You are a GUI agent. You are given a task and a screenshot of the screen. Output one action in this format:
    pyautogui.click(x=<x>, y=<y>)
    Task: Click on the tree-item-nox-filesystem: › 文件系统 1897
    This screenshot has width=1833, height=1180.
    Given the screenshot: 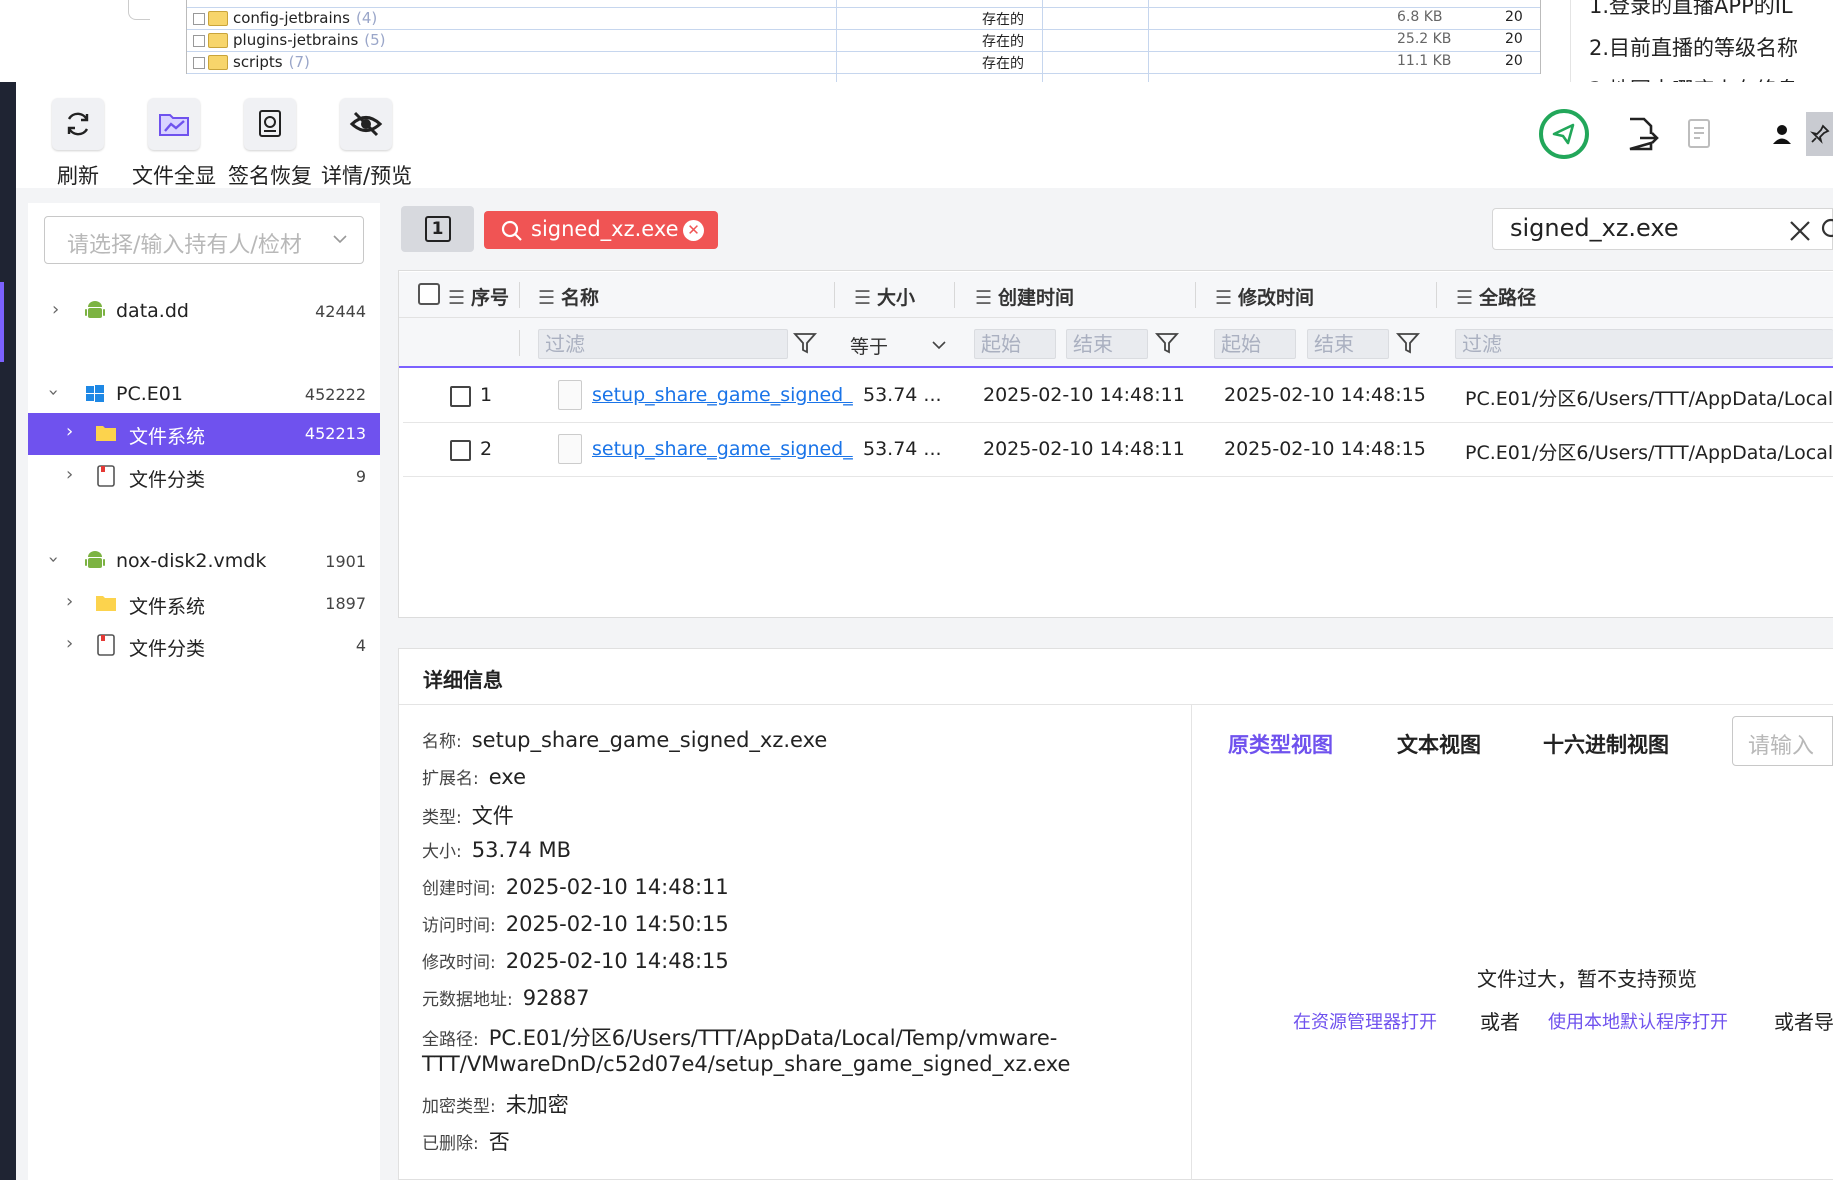 What is the action you would take?
    pyautogui.click(x=204, y=604)
    